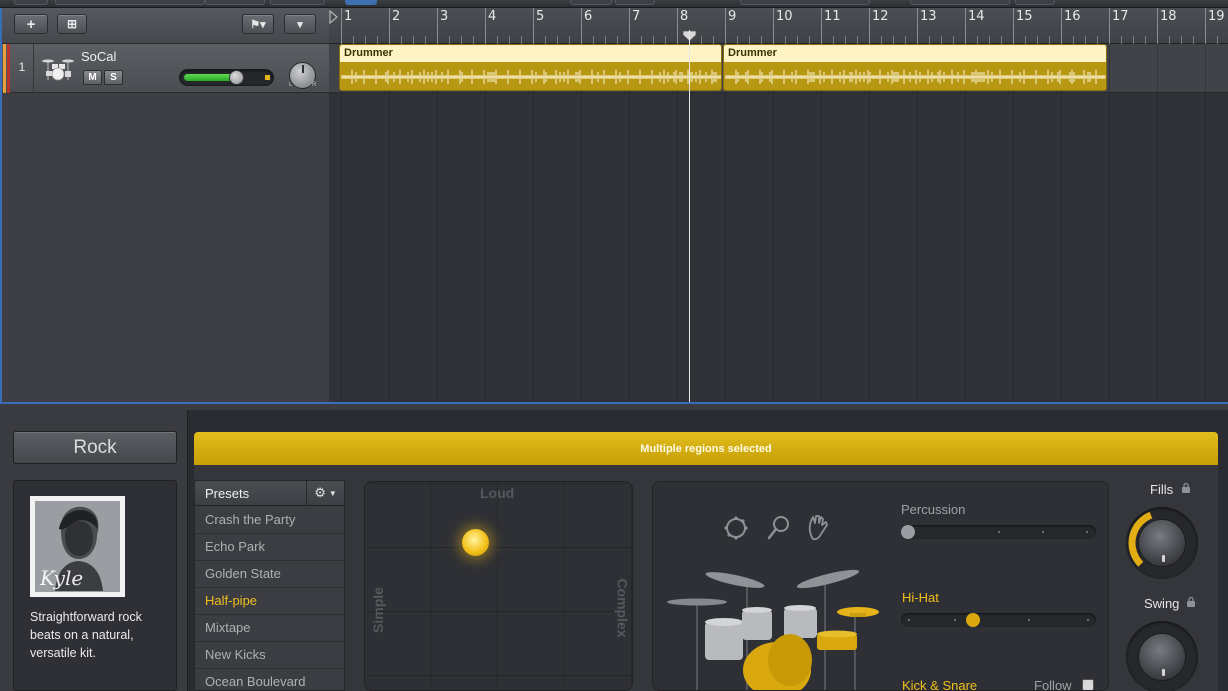 This screenshot has width=1228, height=691. What do you see at coordinates (72, 24) in the screenshot?
I see `new-track-stack-button: ⊞` at bounding box center [72, 24].